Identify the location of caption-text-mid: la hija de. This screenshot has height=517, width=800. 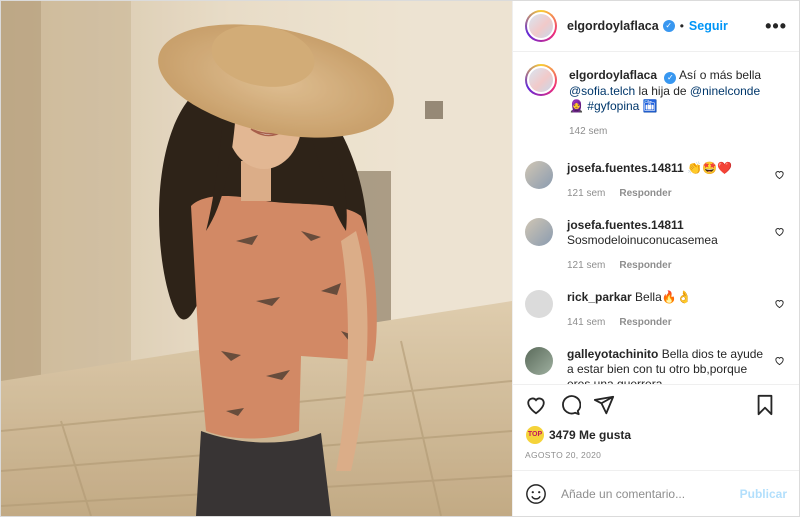
(662, 91).